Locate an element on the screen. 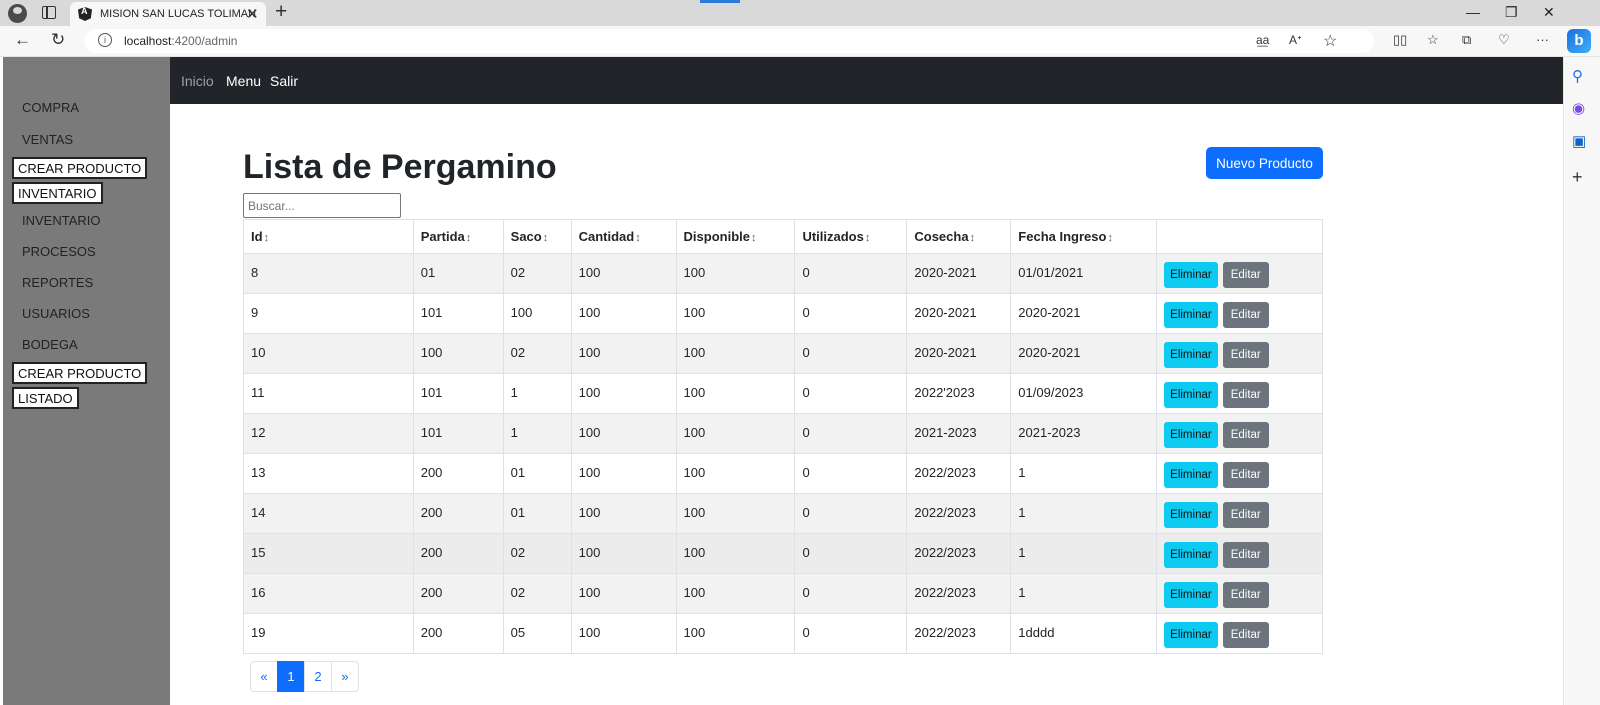 The width and height of the screenshot is (1600, 705). sidebar-item-inventario: INVENTARIO is located at coordinates (61, 220).